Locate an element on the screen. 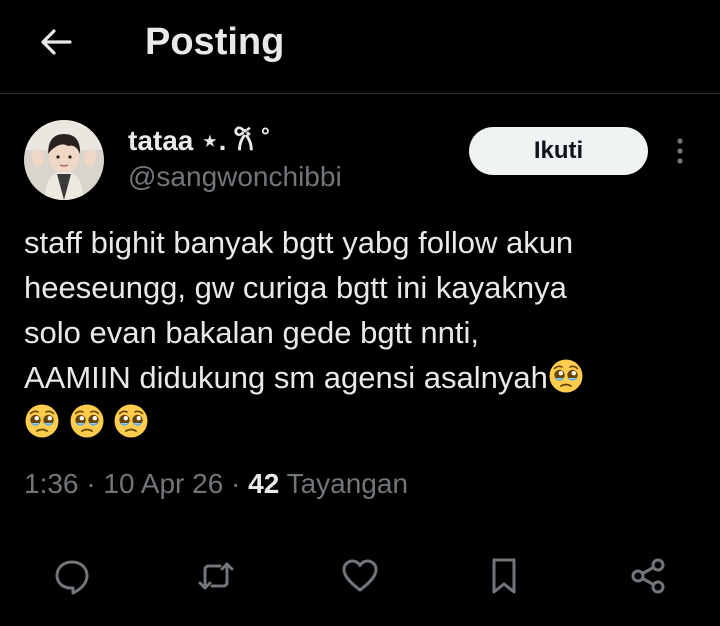  author-display-name: tataa ⋆. 𐙚 ˚ is located at coordinates (199, 141).